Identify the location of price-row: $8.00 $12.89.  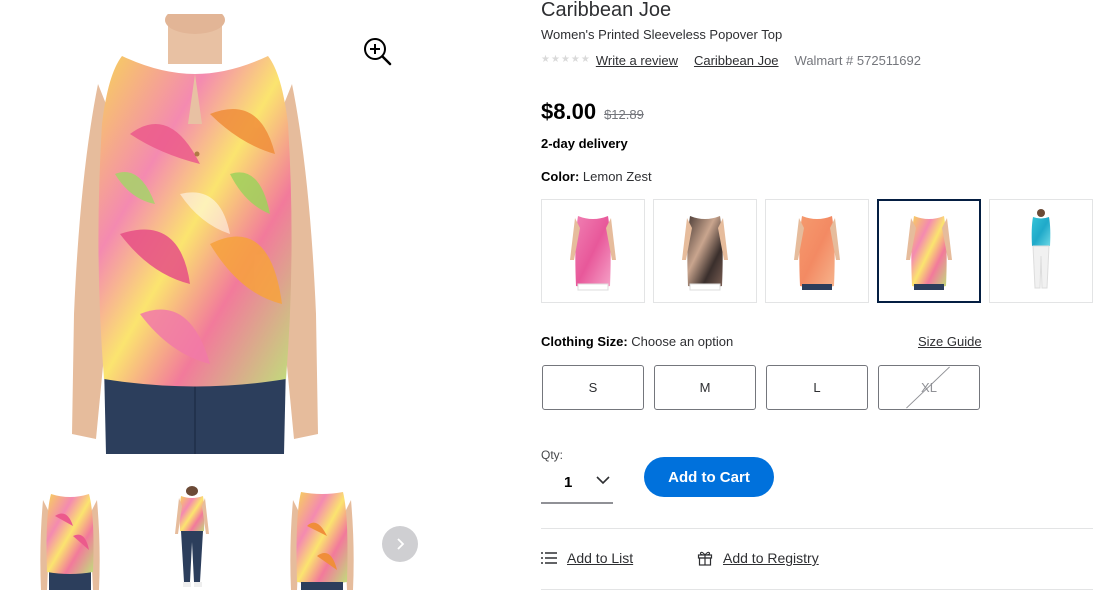
(592, 112).